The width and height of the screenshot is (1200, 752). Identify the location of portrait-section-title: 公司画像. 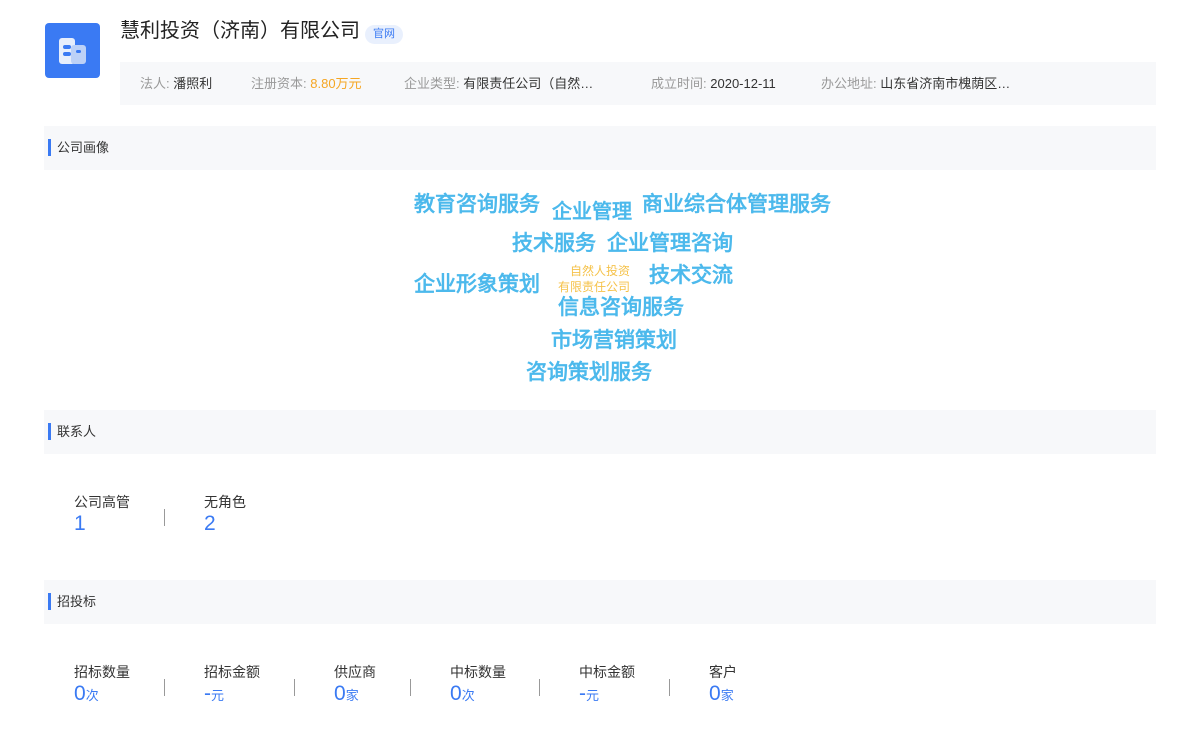
(83, 147).